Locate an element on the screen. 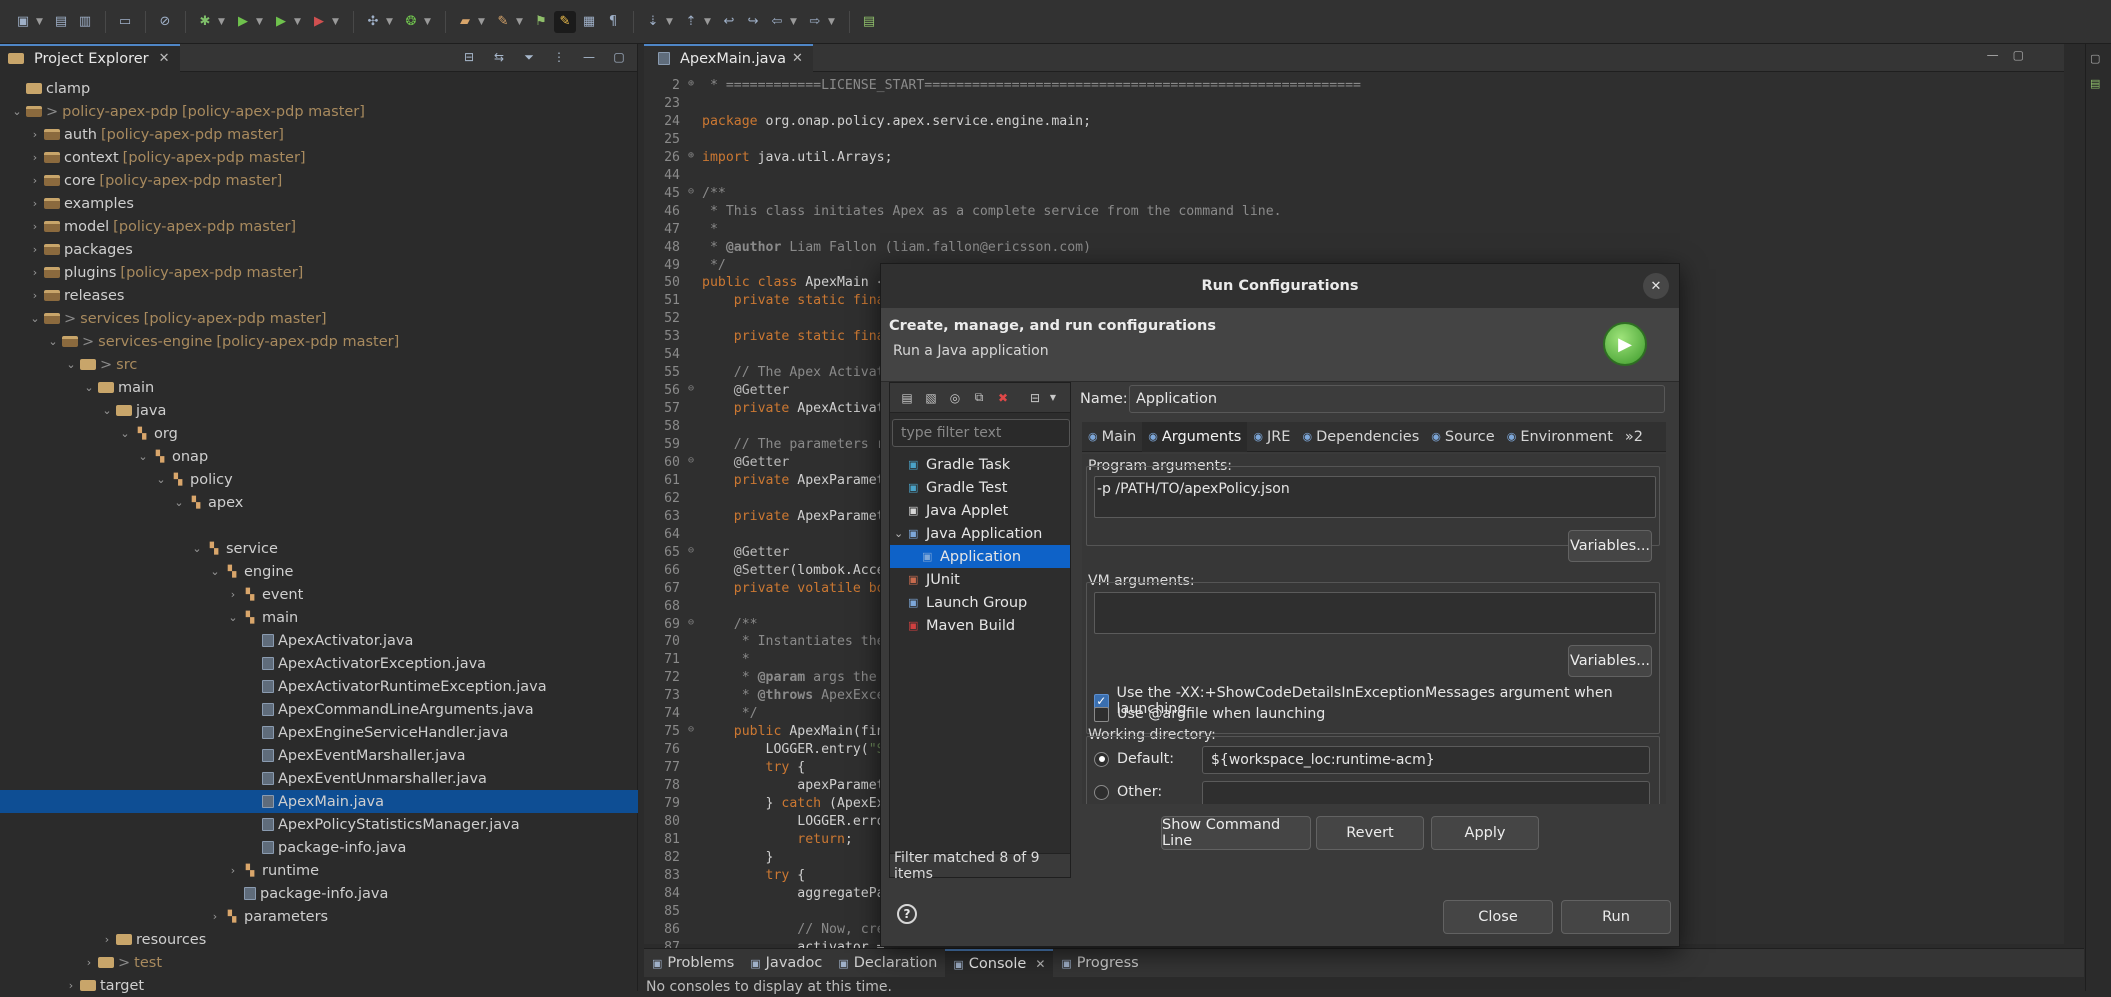 This screenshot has height=997, width=2111. tab-progress: ▣ Progress is located at coordinates (1099, 963).